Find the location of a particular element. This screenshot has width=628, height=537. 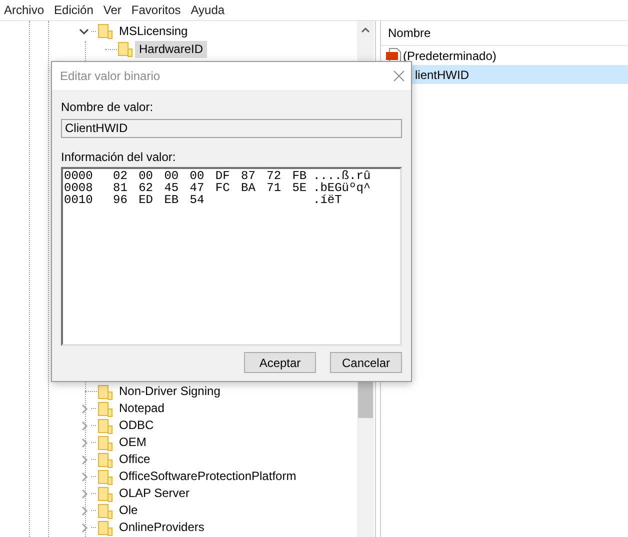

hex-bytes: 02 00 00 00 DF 87 72 FB is located at coordinates (210, 176).